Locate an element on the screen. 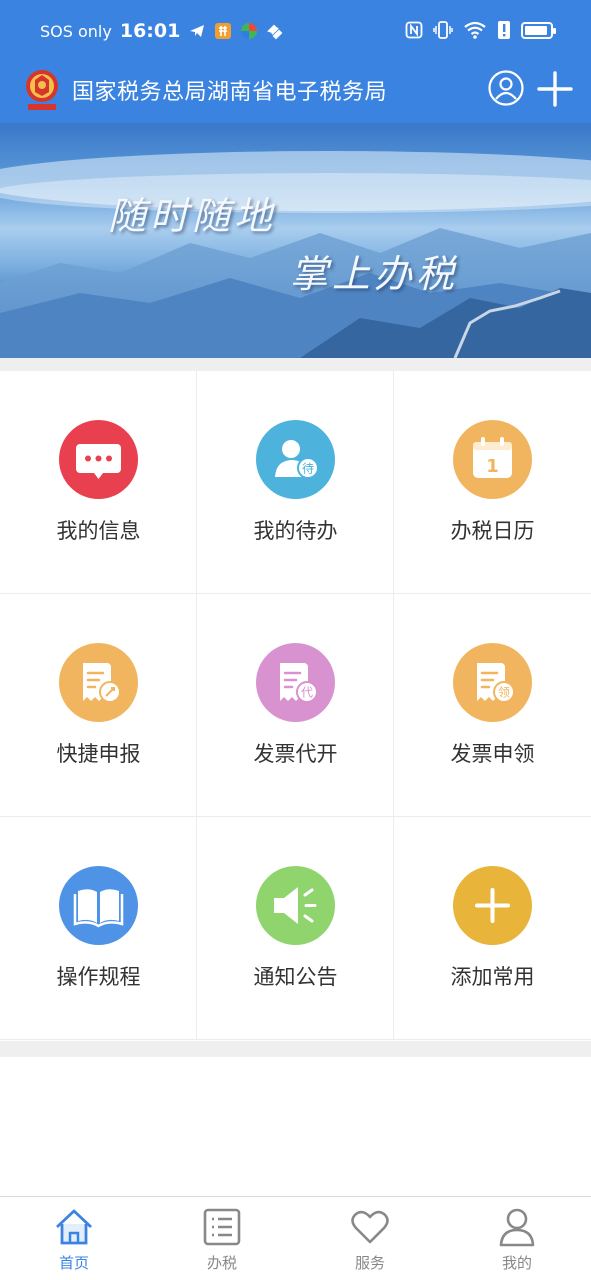 The height and width of the screenshot is (1280, 591). grid-item-label: 添加常用 is located at coordinates (492, 977).